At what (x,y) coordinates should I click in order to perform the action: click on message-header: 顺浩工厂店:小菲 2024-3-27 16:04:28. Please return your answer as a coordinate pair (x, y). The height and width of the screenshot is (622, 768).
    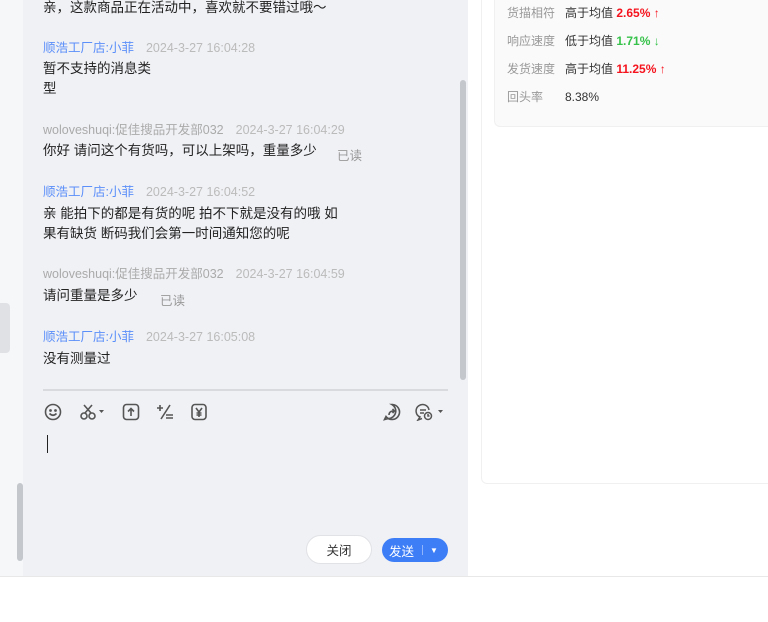
    Looking at the image, I should click on (149, 46).